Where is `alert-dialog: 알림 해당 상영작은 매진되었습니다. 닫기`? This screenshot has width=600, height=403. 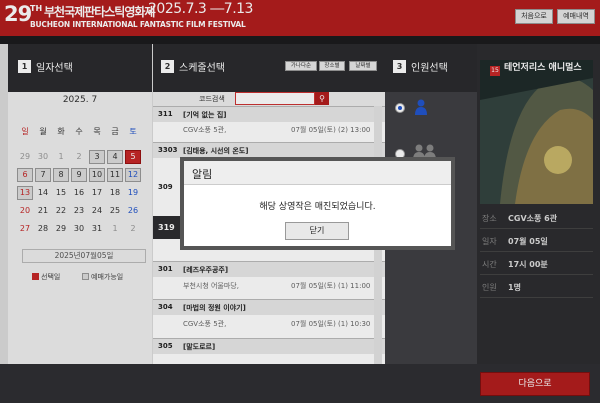
alert-dialog: 알림 해당 상영작은 매진되었습니다. 닫기 is located at coordinates (317, 203).